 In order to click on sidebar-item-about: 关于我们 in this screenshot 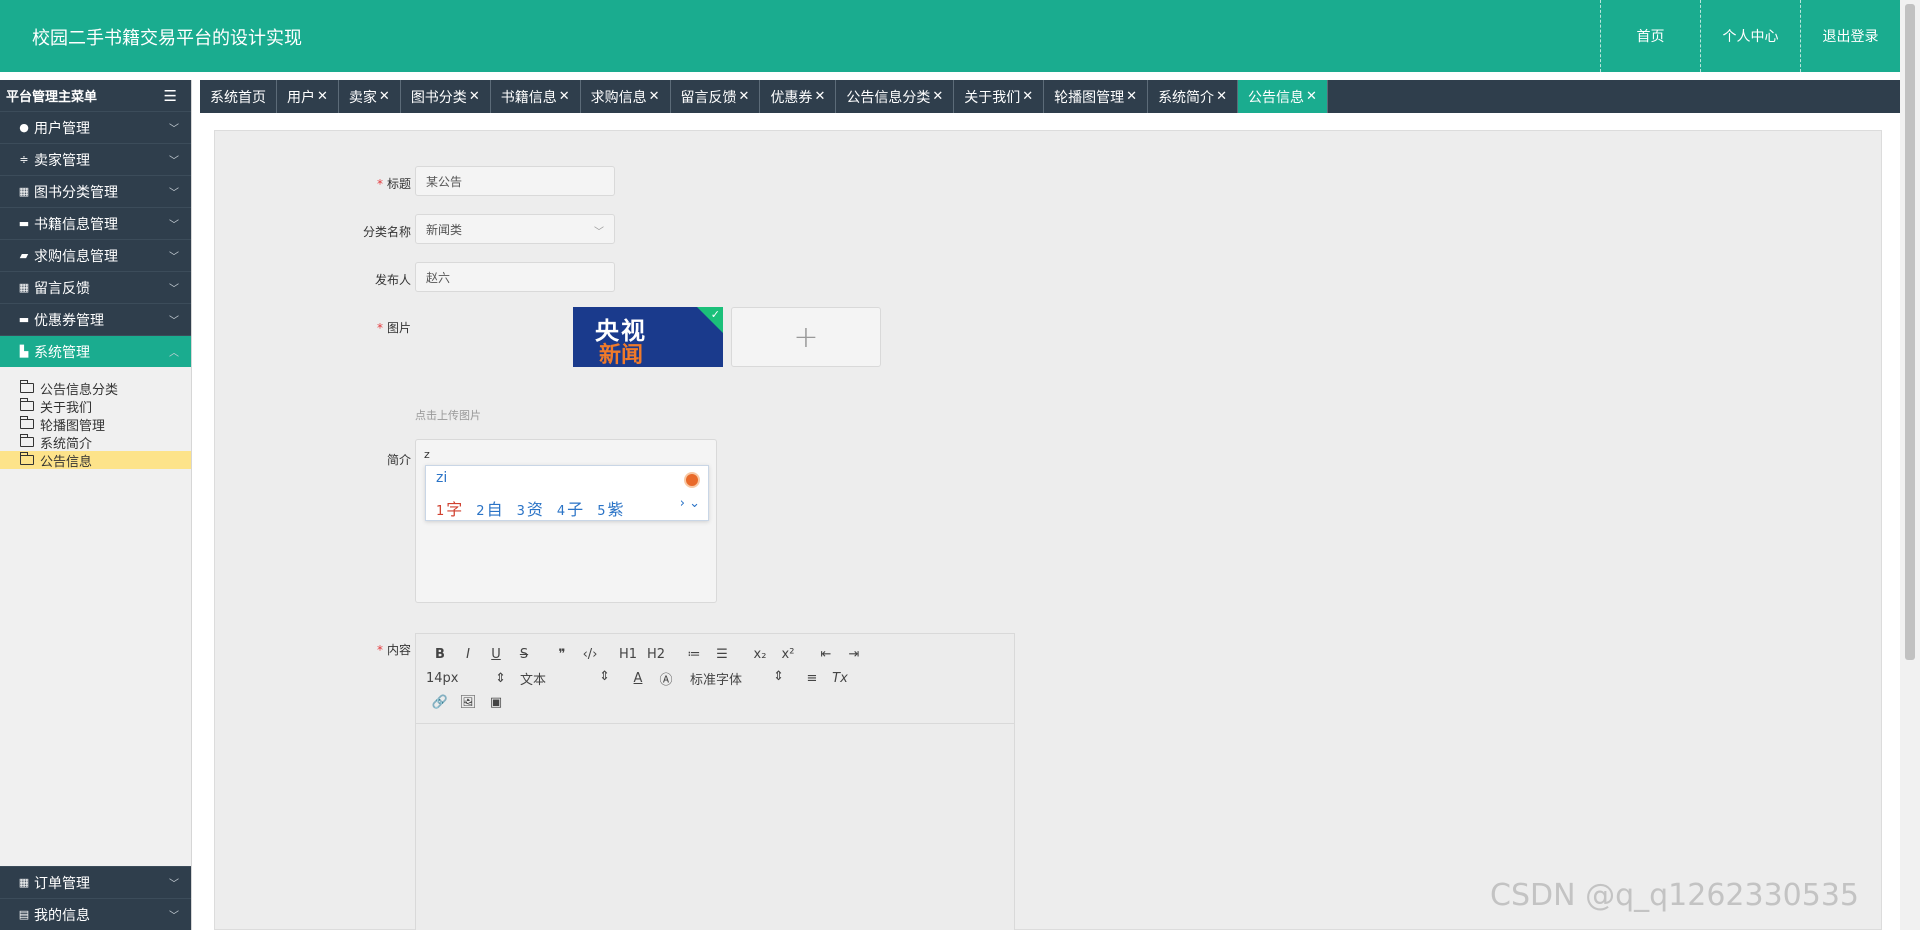, I will do `click(95, 406)`.